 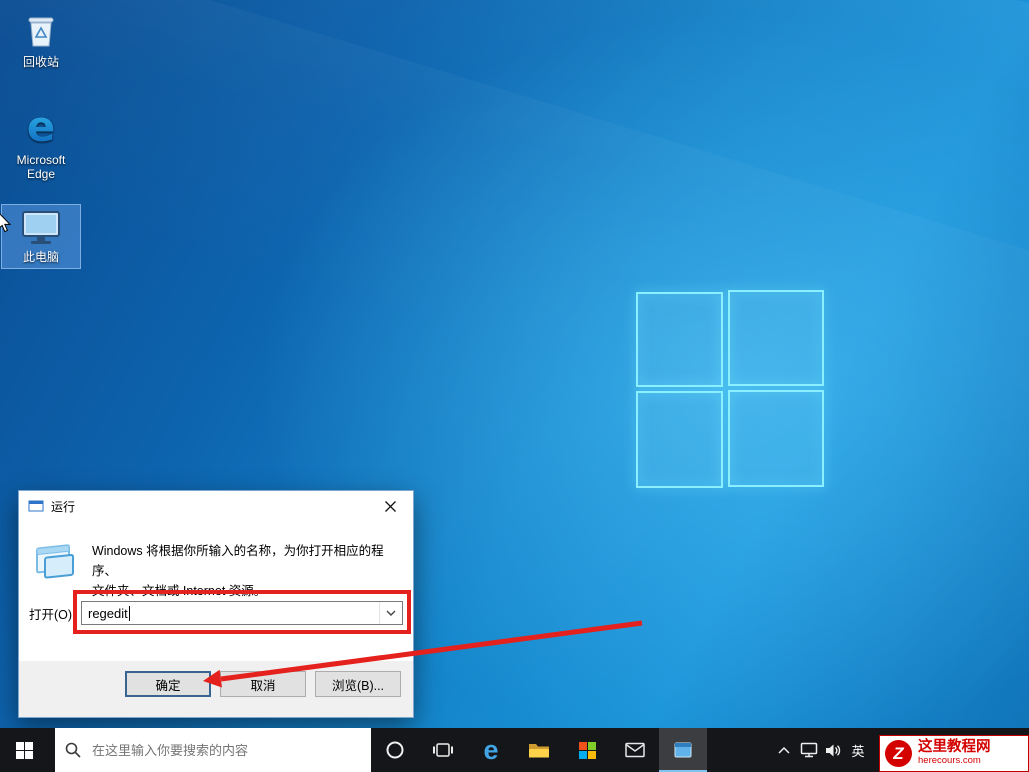 I want to click on ime-indicator: 英, so click(x=858, y=750).